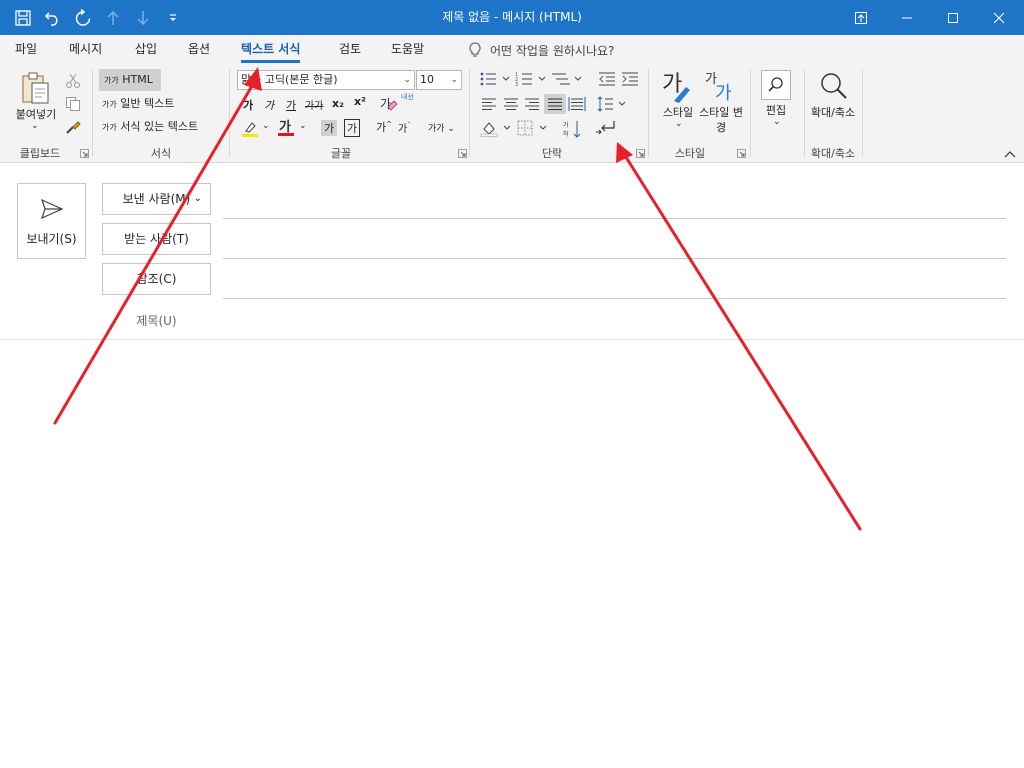 The width and height of the screenshot is (1024, 768). I want to click on clear-formatting-icon: 가, so click(389, 104).